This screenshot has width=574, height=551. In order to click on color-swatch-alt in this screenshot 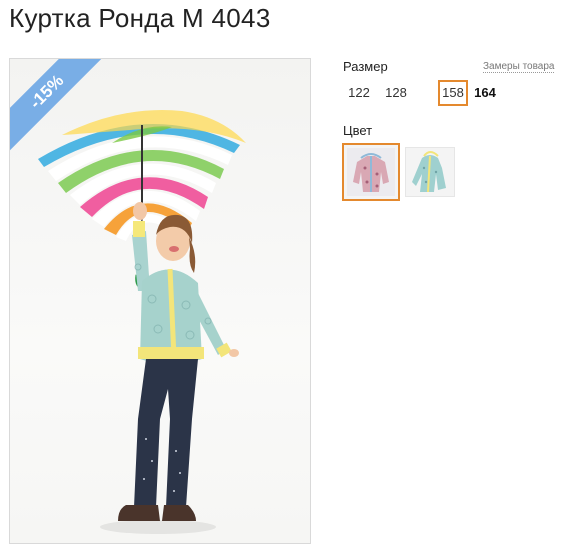, I will do `click(430, 172)`.